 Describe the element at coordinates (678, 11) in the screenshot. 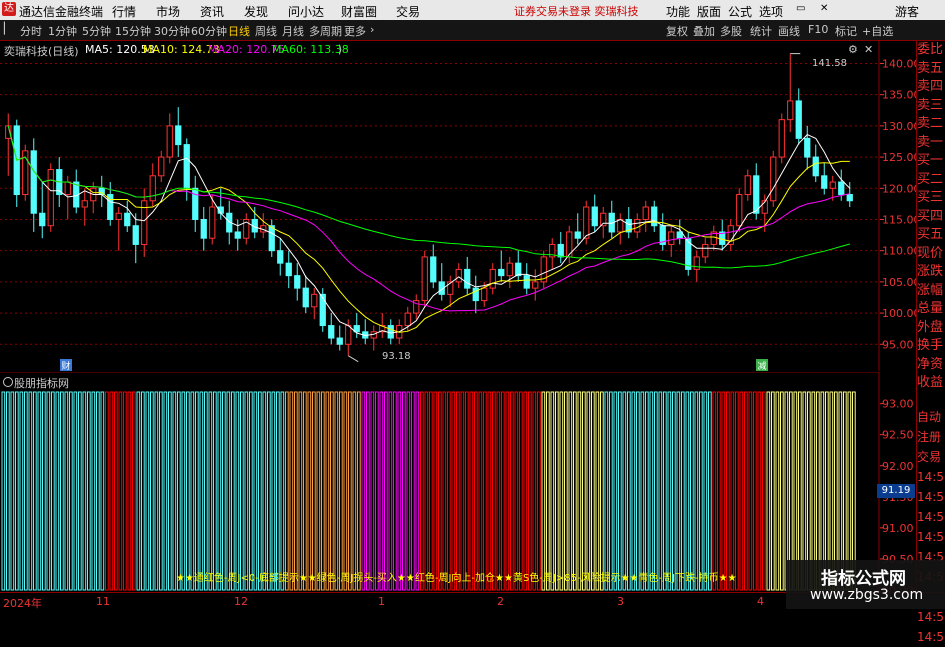

I see `menu-function: 功能` at that location.